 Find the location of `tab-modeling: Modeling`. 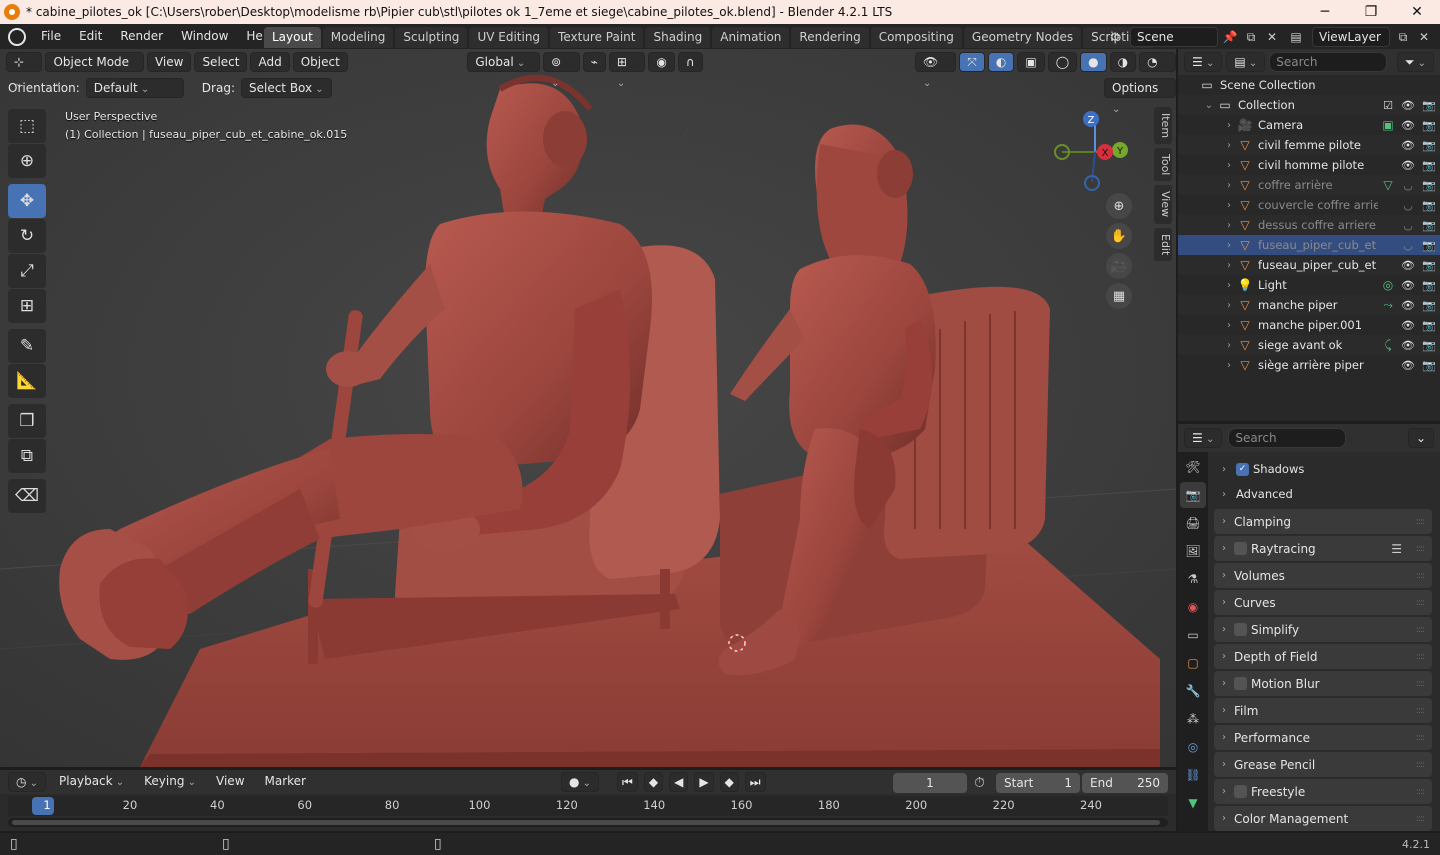

tab-modeling: Modeling is located at coordinates (358, 37).